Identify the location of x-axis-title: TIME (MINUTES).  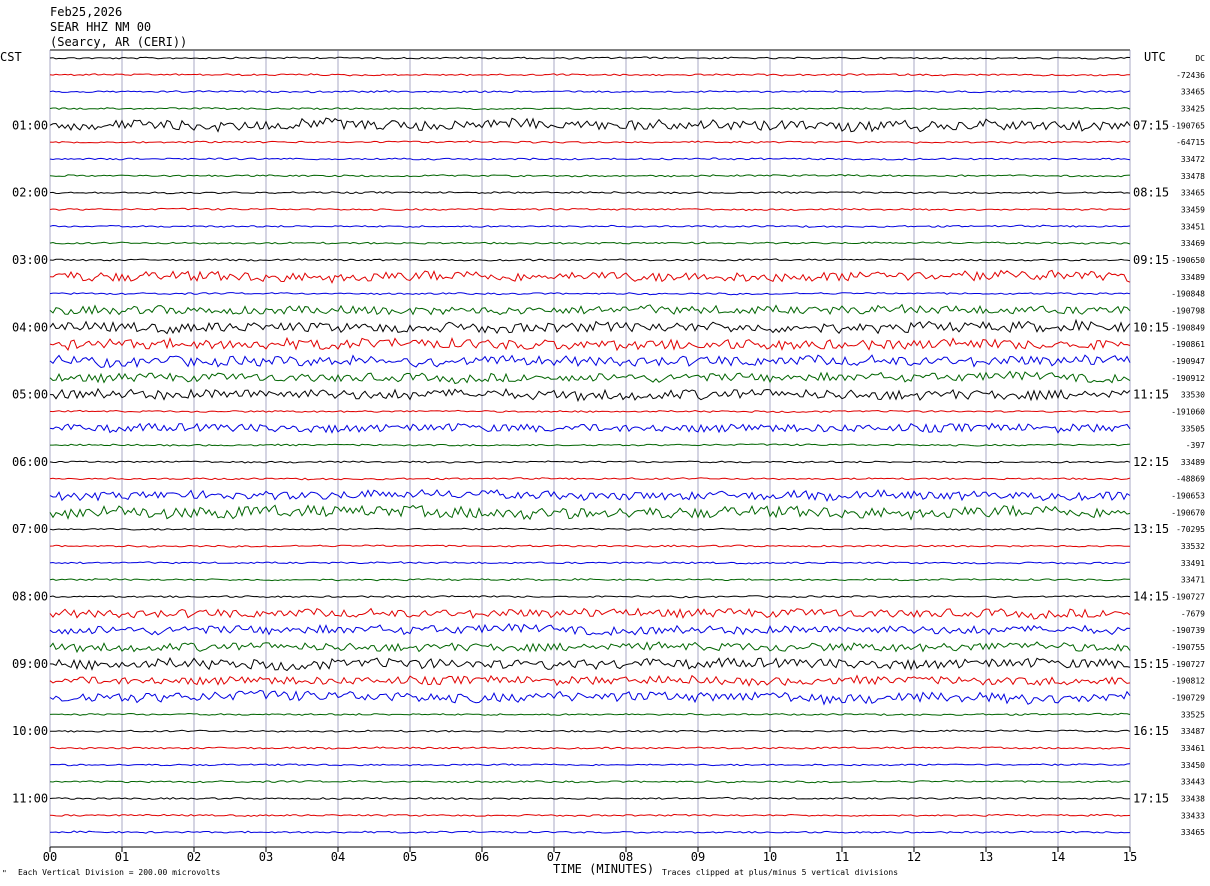
(603, 869).